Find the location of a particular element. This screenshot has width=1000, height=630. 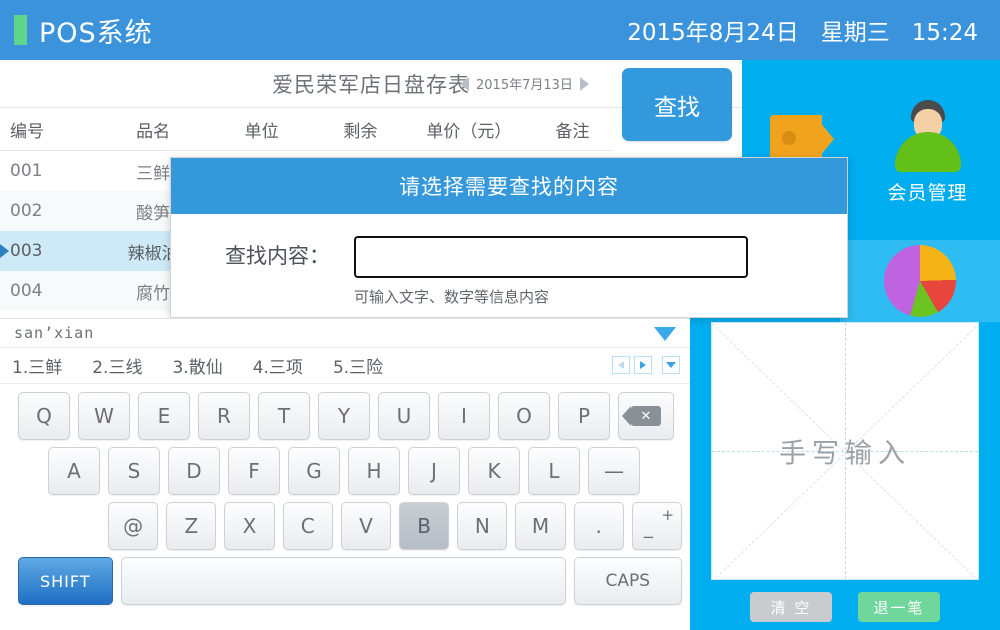

prev-day-icon is located at coordinates (464, 83).